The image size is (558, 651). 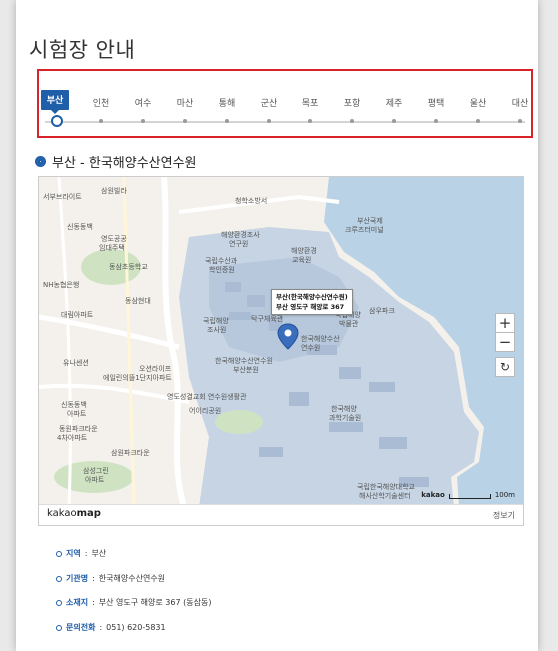 What do you see at coordinates (267, 319) in the screenshot?
I see `map-label: 탁구체육관` at bounding box center [267, 319].